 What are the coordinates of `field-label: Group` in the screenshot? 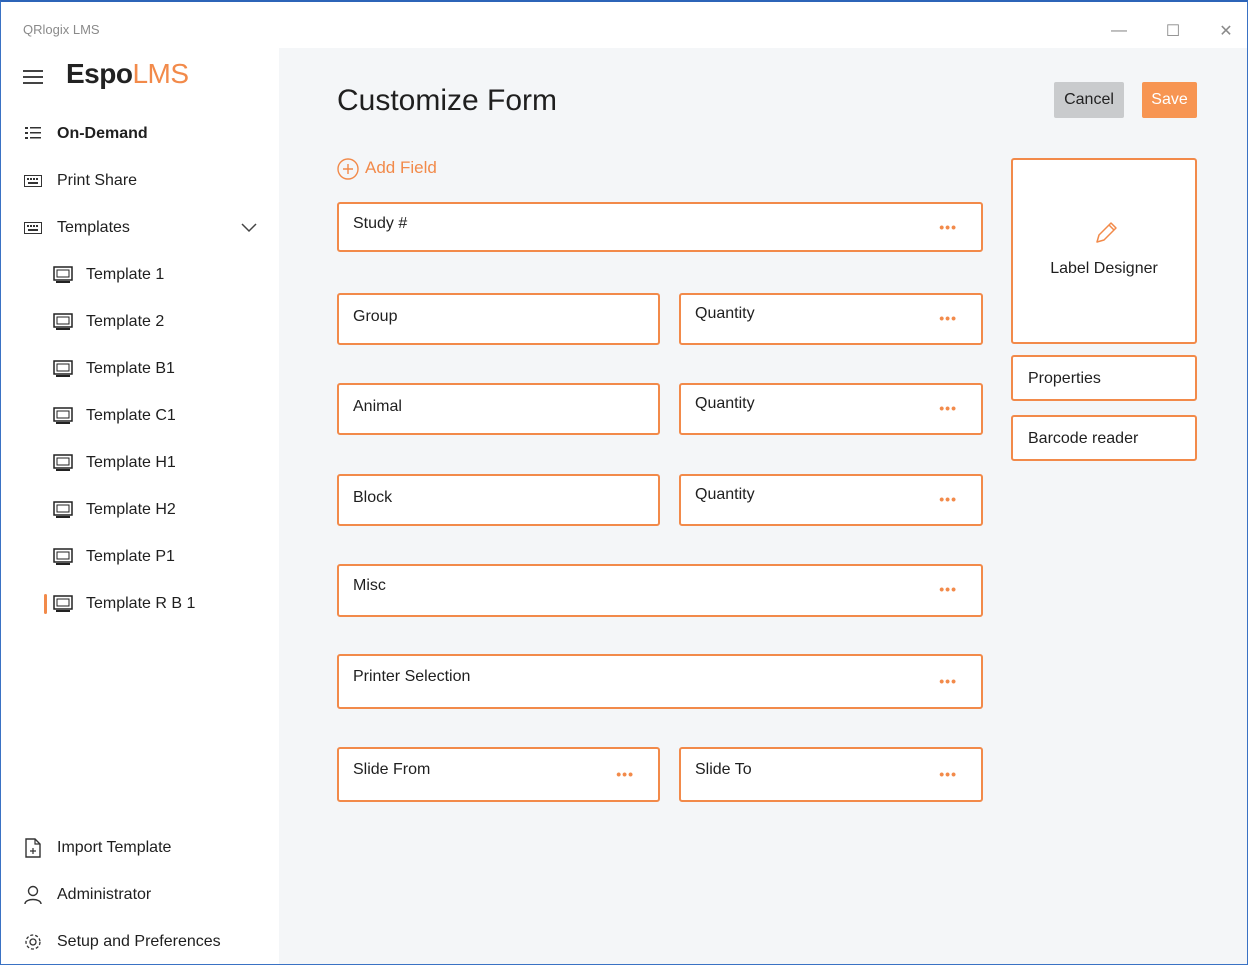 It's located at (375, 316).